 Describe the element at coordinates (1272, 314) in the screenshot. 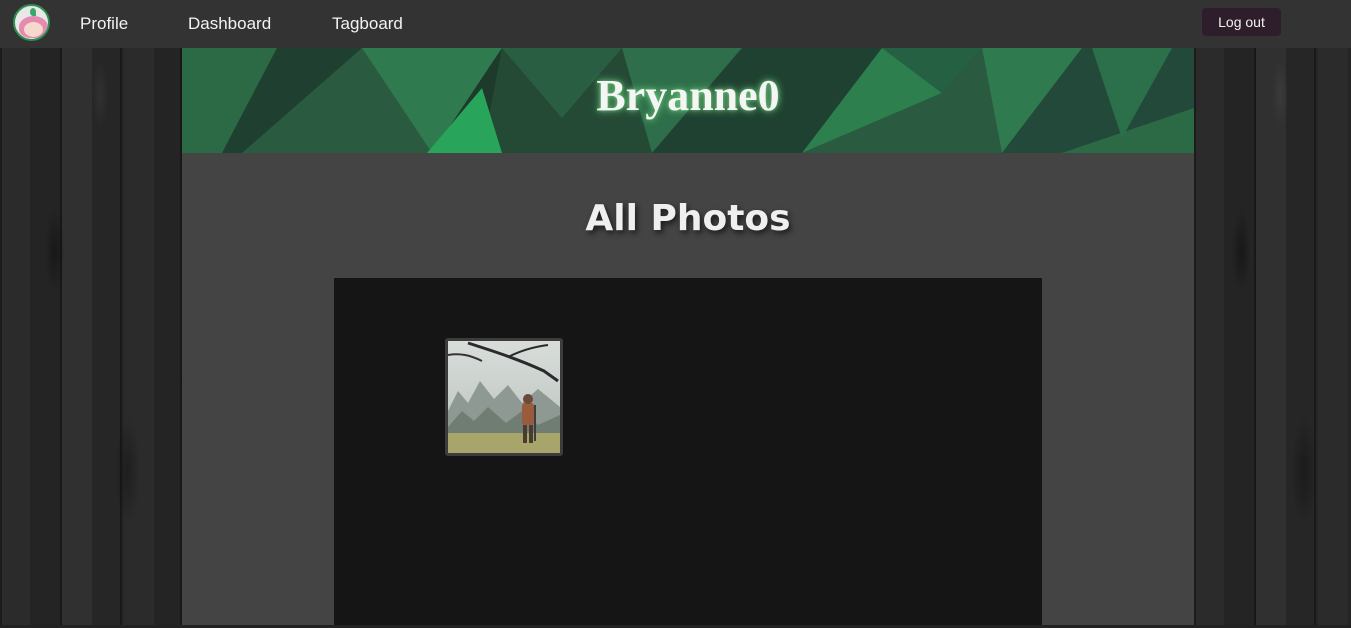

I see `wood-background-right` at that location.